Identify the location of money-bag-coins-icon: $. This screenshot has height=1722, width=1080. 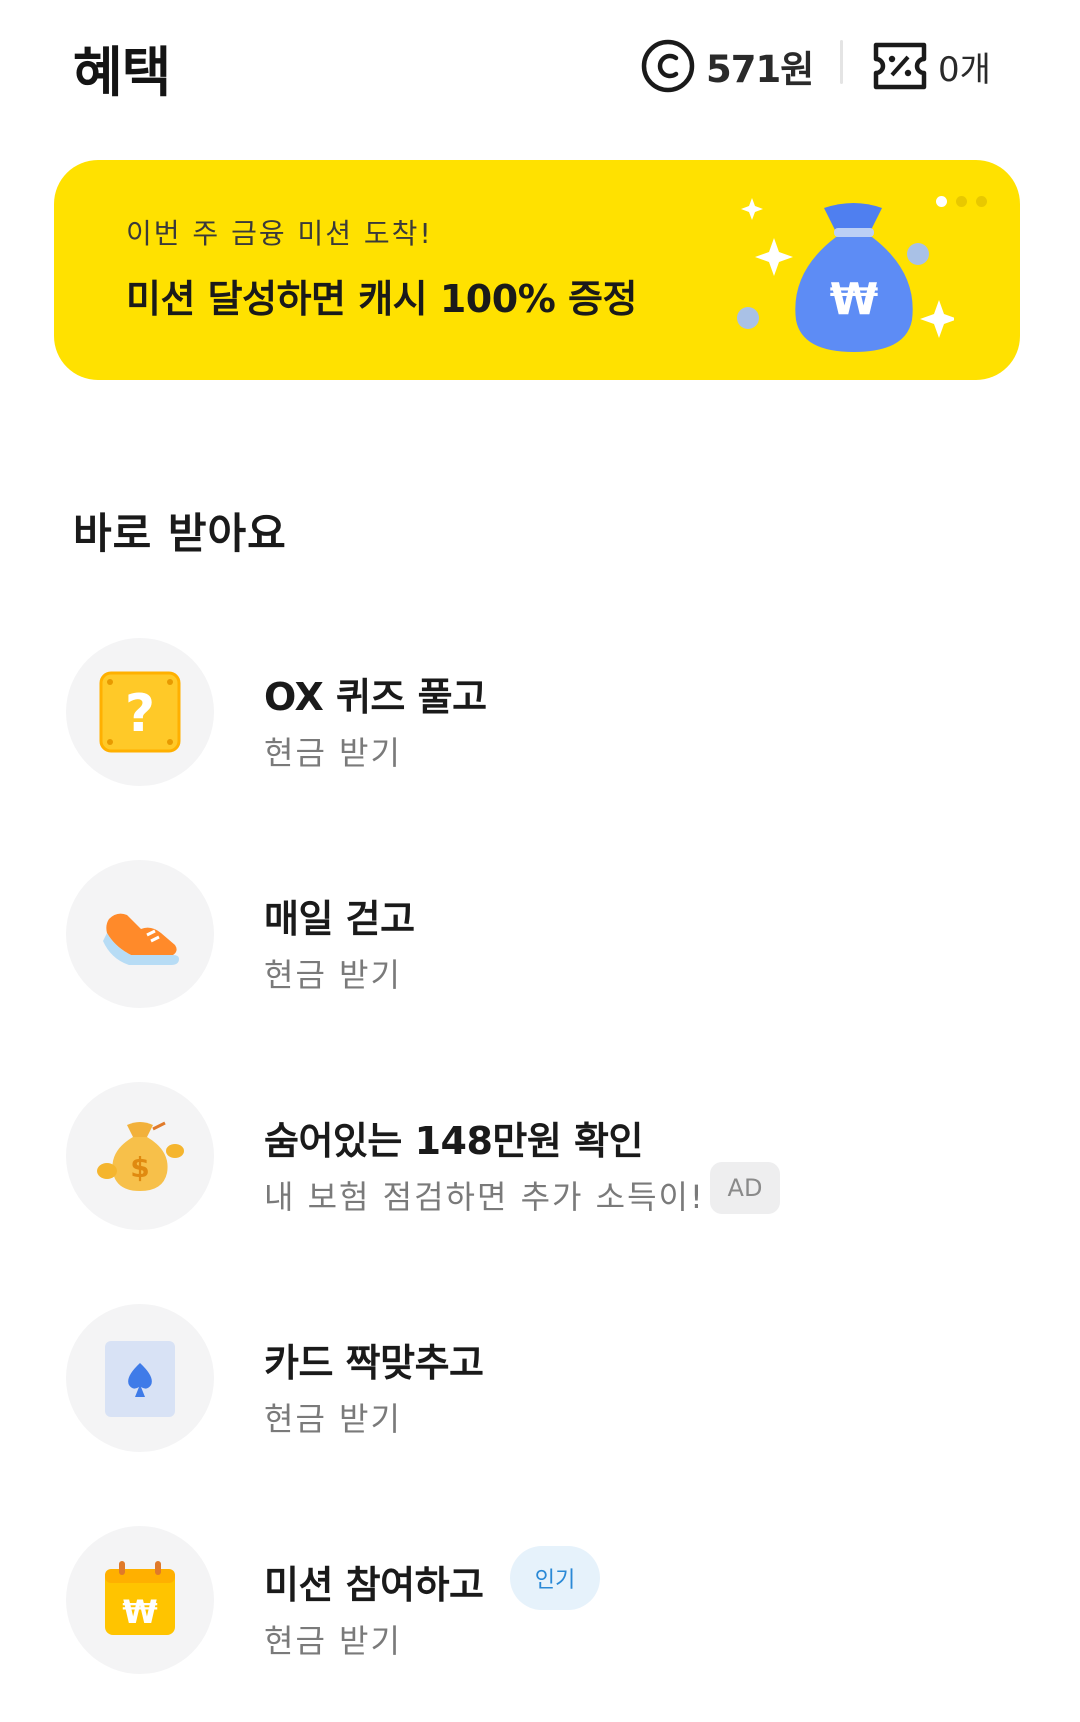
(140, 1156).